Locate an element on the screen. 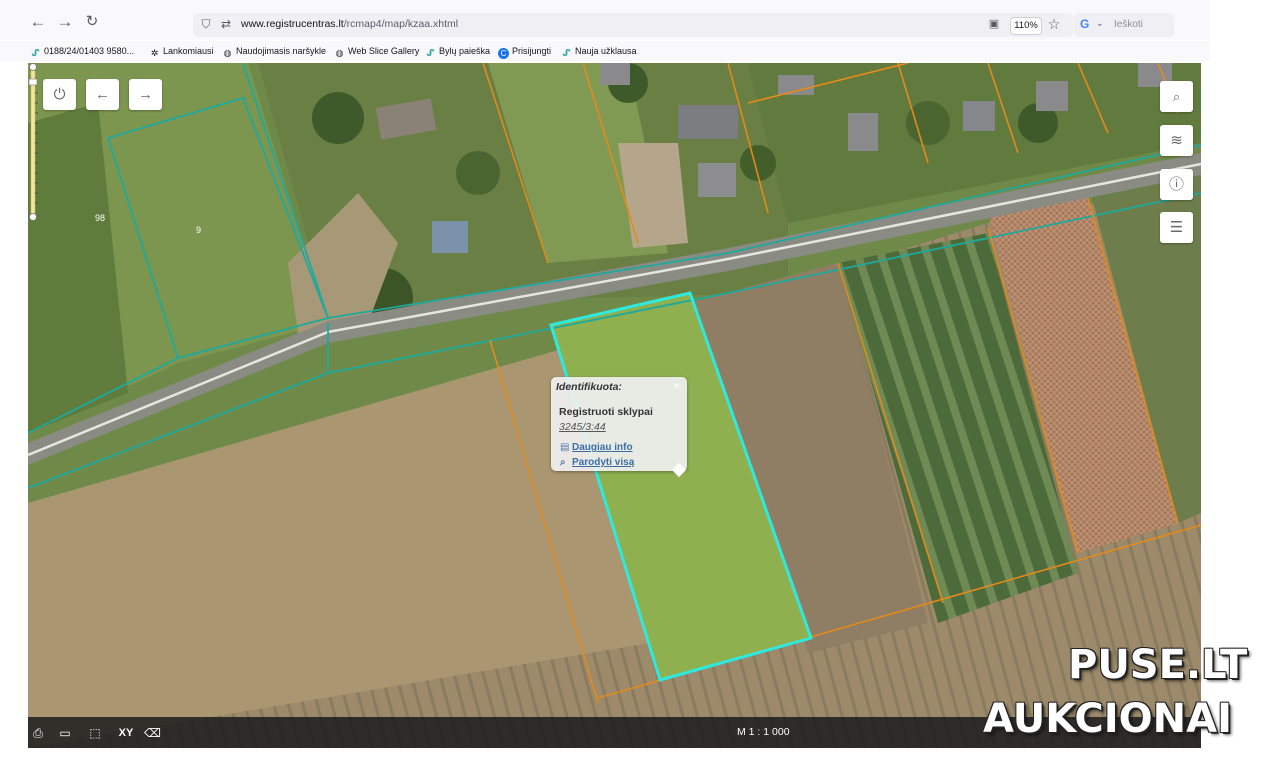 This screenshot has width=1280, height=766. legend-icon: ☰ is located at coordinates (1176, 227).